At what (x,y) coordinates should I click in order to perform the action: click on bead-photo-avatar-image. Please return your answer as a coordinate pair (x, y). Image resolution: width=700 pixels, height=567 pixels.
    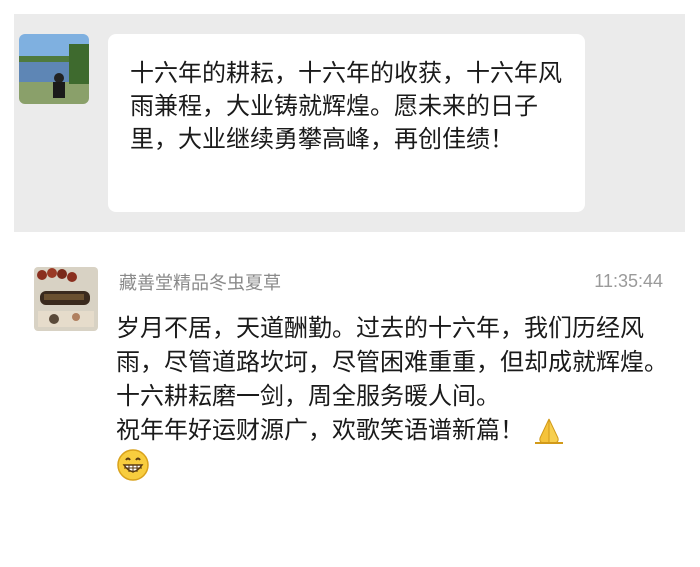
    Looking at the image, I should click on (66, 299).